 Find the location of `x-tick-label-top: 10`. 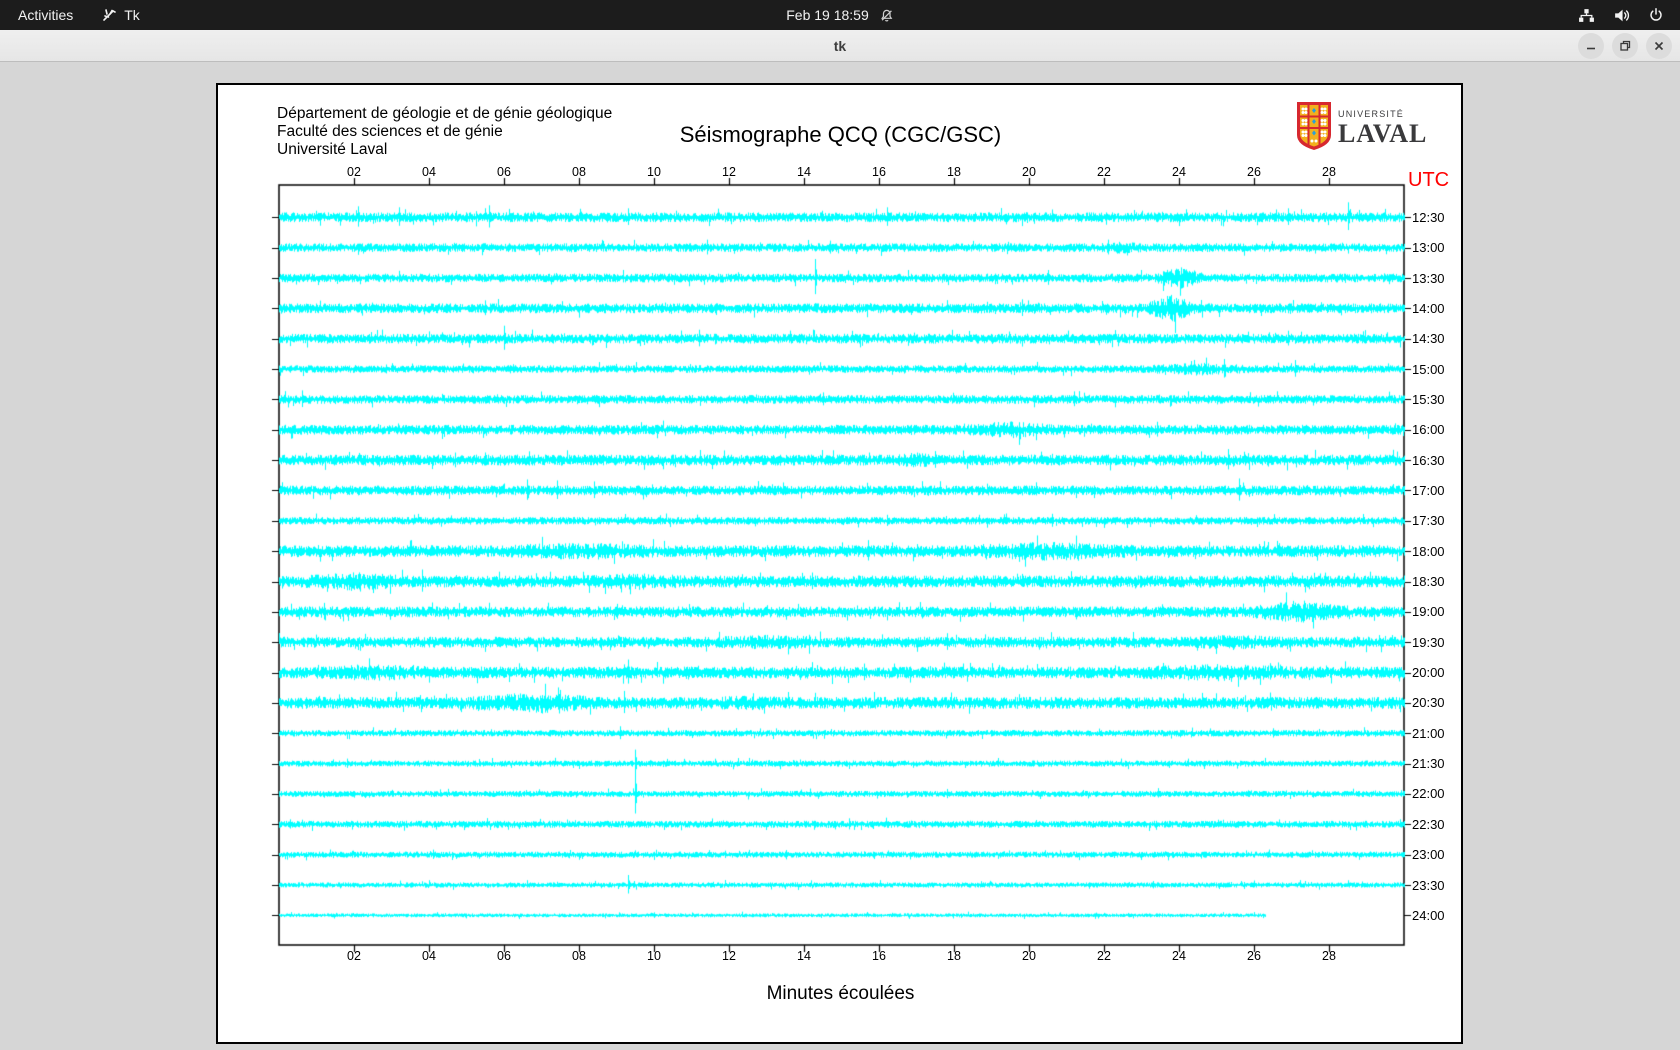

x-tick-label-top: 10 is located at coordinates (654, 172).